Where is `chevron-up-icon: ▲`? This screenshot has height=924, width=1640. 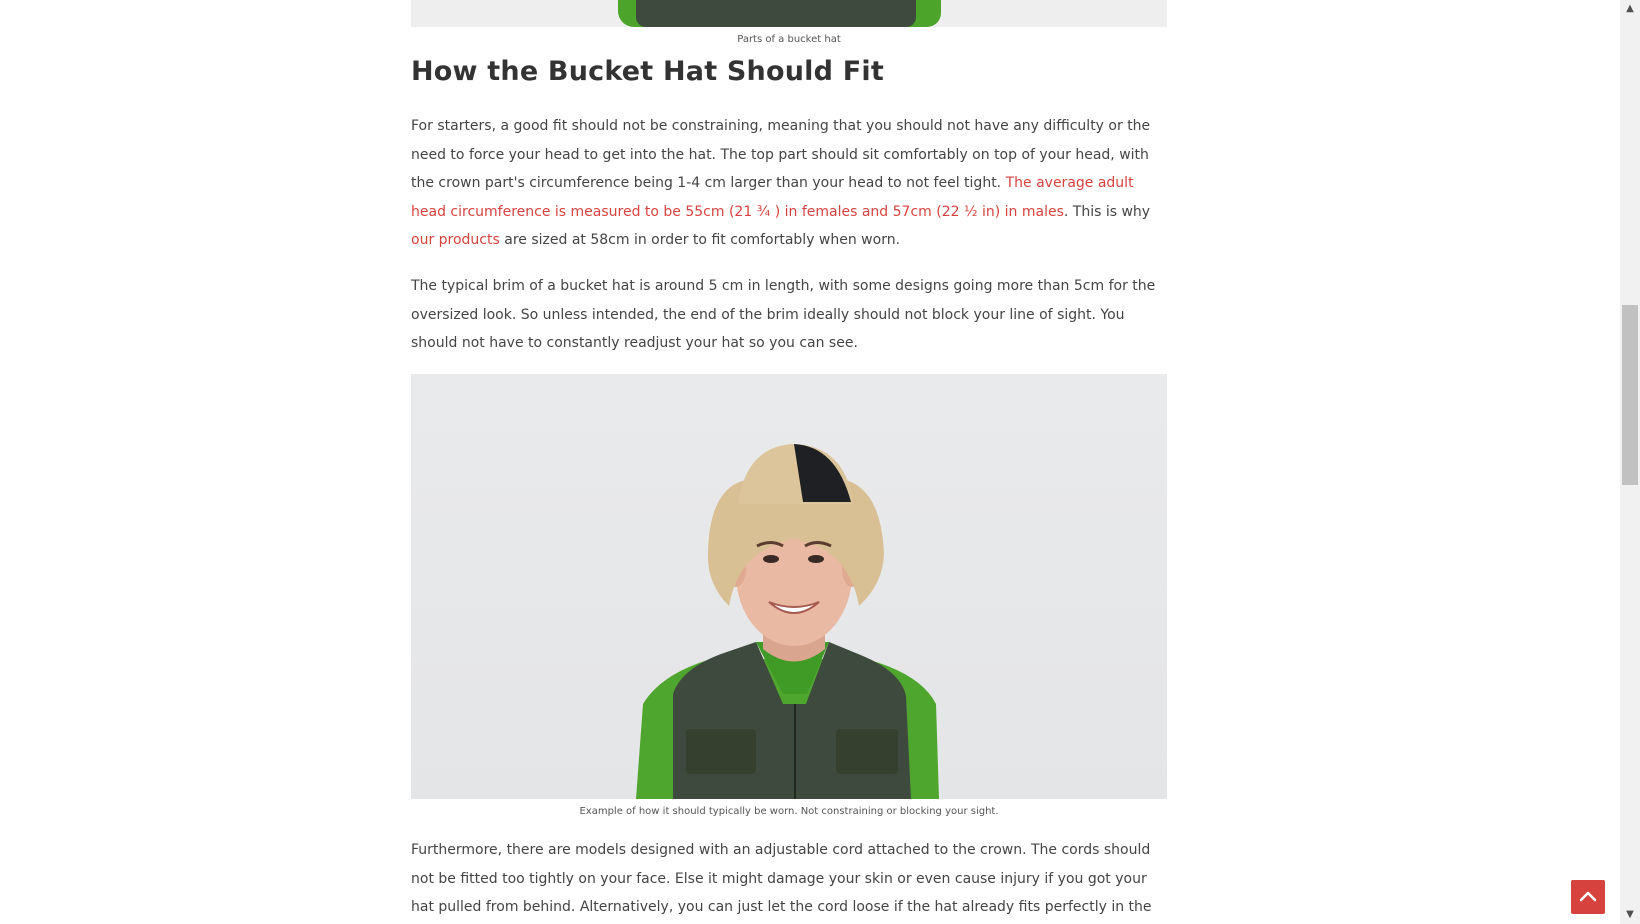
chevron-up-icon: ▲ is located at coordinates (1630, 9).